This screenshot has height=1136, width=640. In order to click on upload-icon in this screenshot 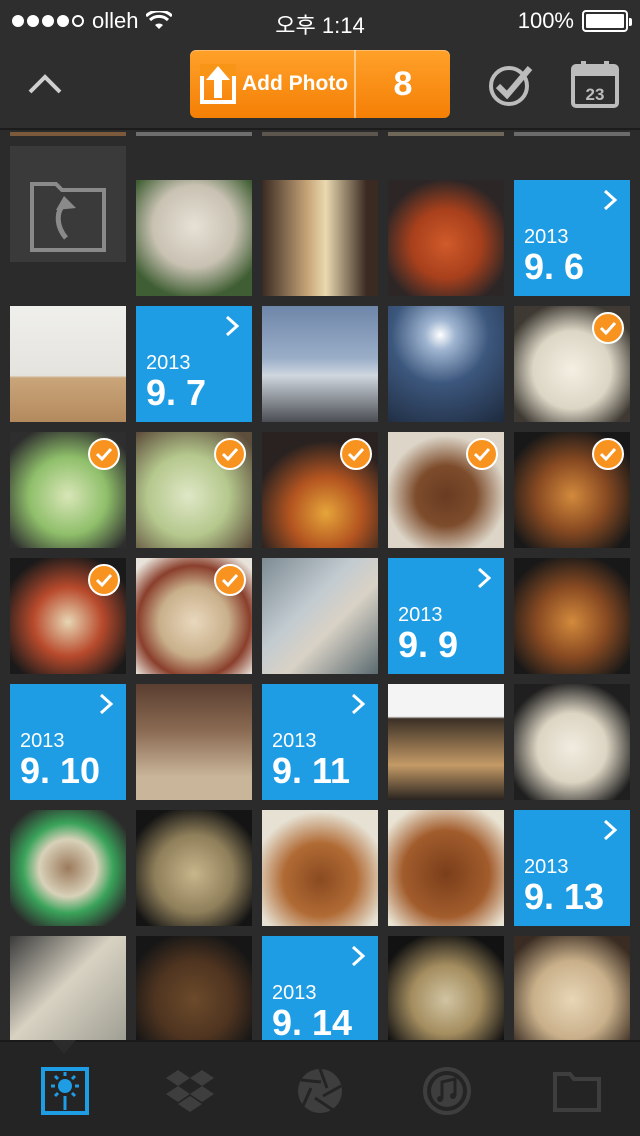, I will do `click(218, 84)`.